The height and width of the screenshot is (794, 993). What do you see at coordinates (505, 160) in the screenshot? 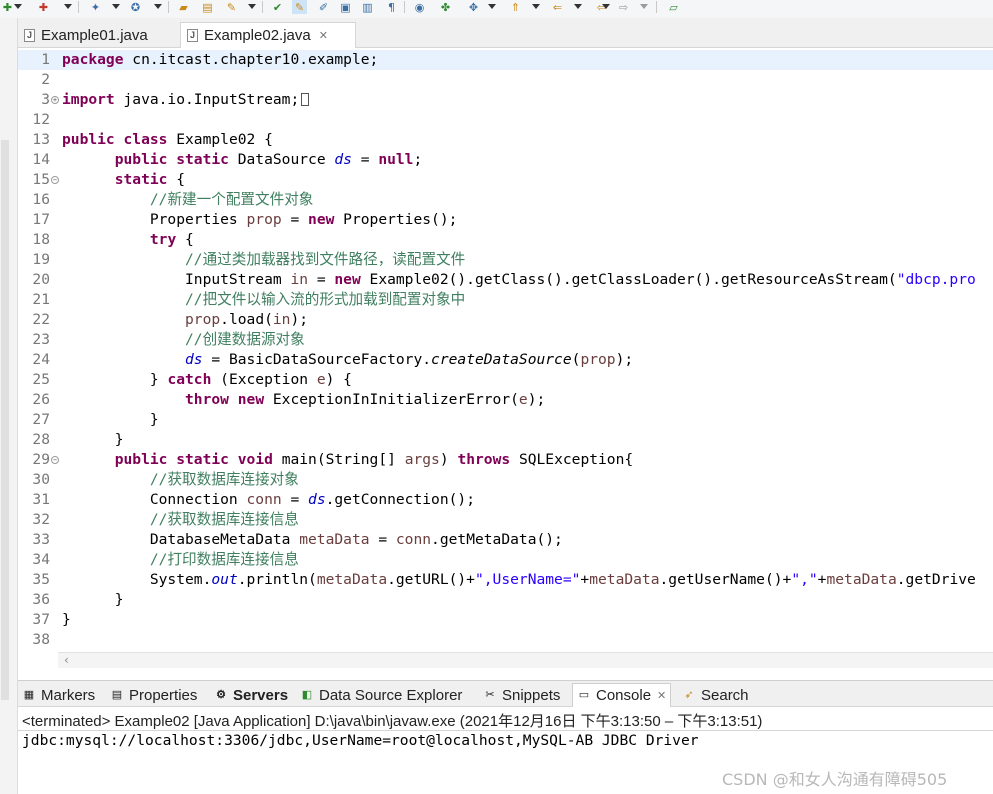
I see `code-line: 14 public static DataSource ds = null;` at bounding box center [505, 160].